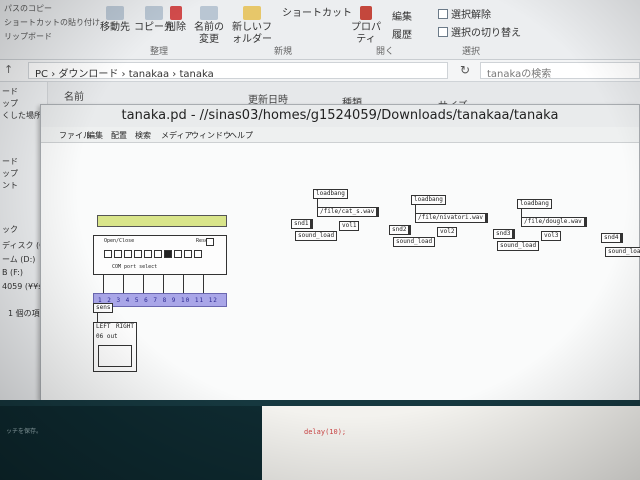 Image resolution: width=640 pixels, height=480 pixels. I want to click on history-button: 履歴, so click(402, 33).